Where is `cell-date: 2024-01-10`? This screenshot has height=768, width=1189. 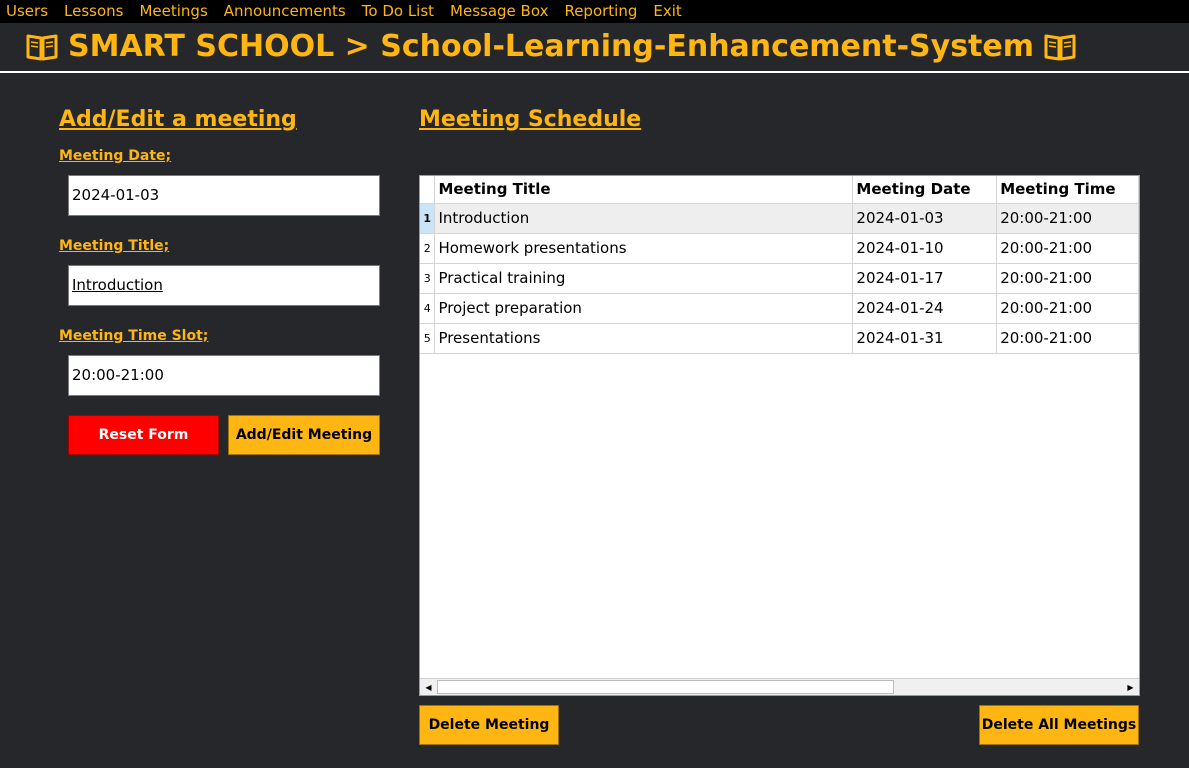
cell-date: 2024-01-10 is located at coordinates (925, 248).